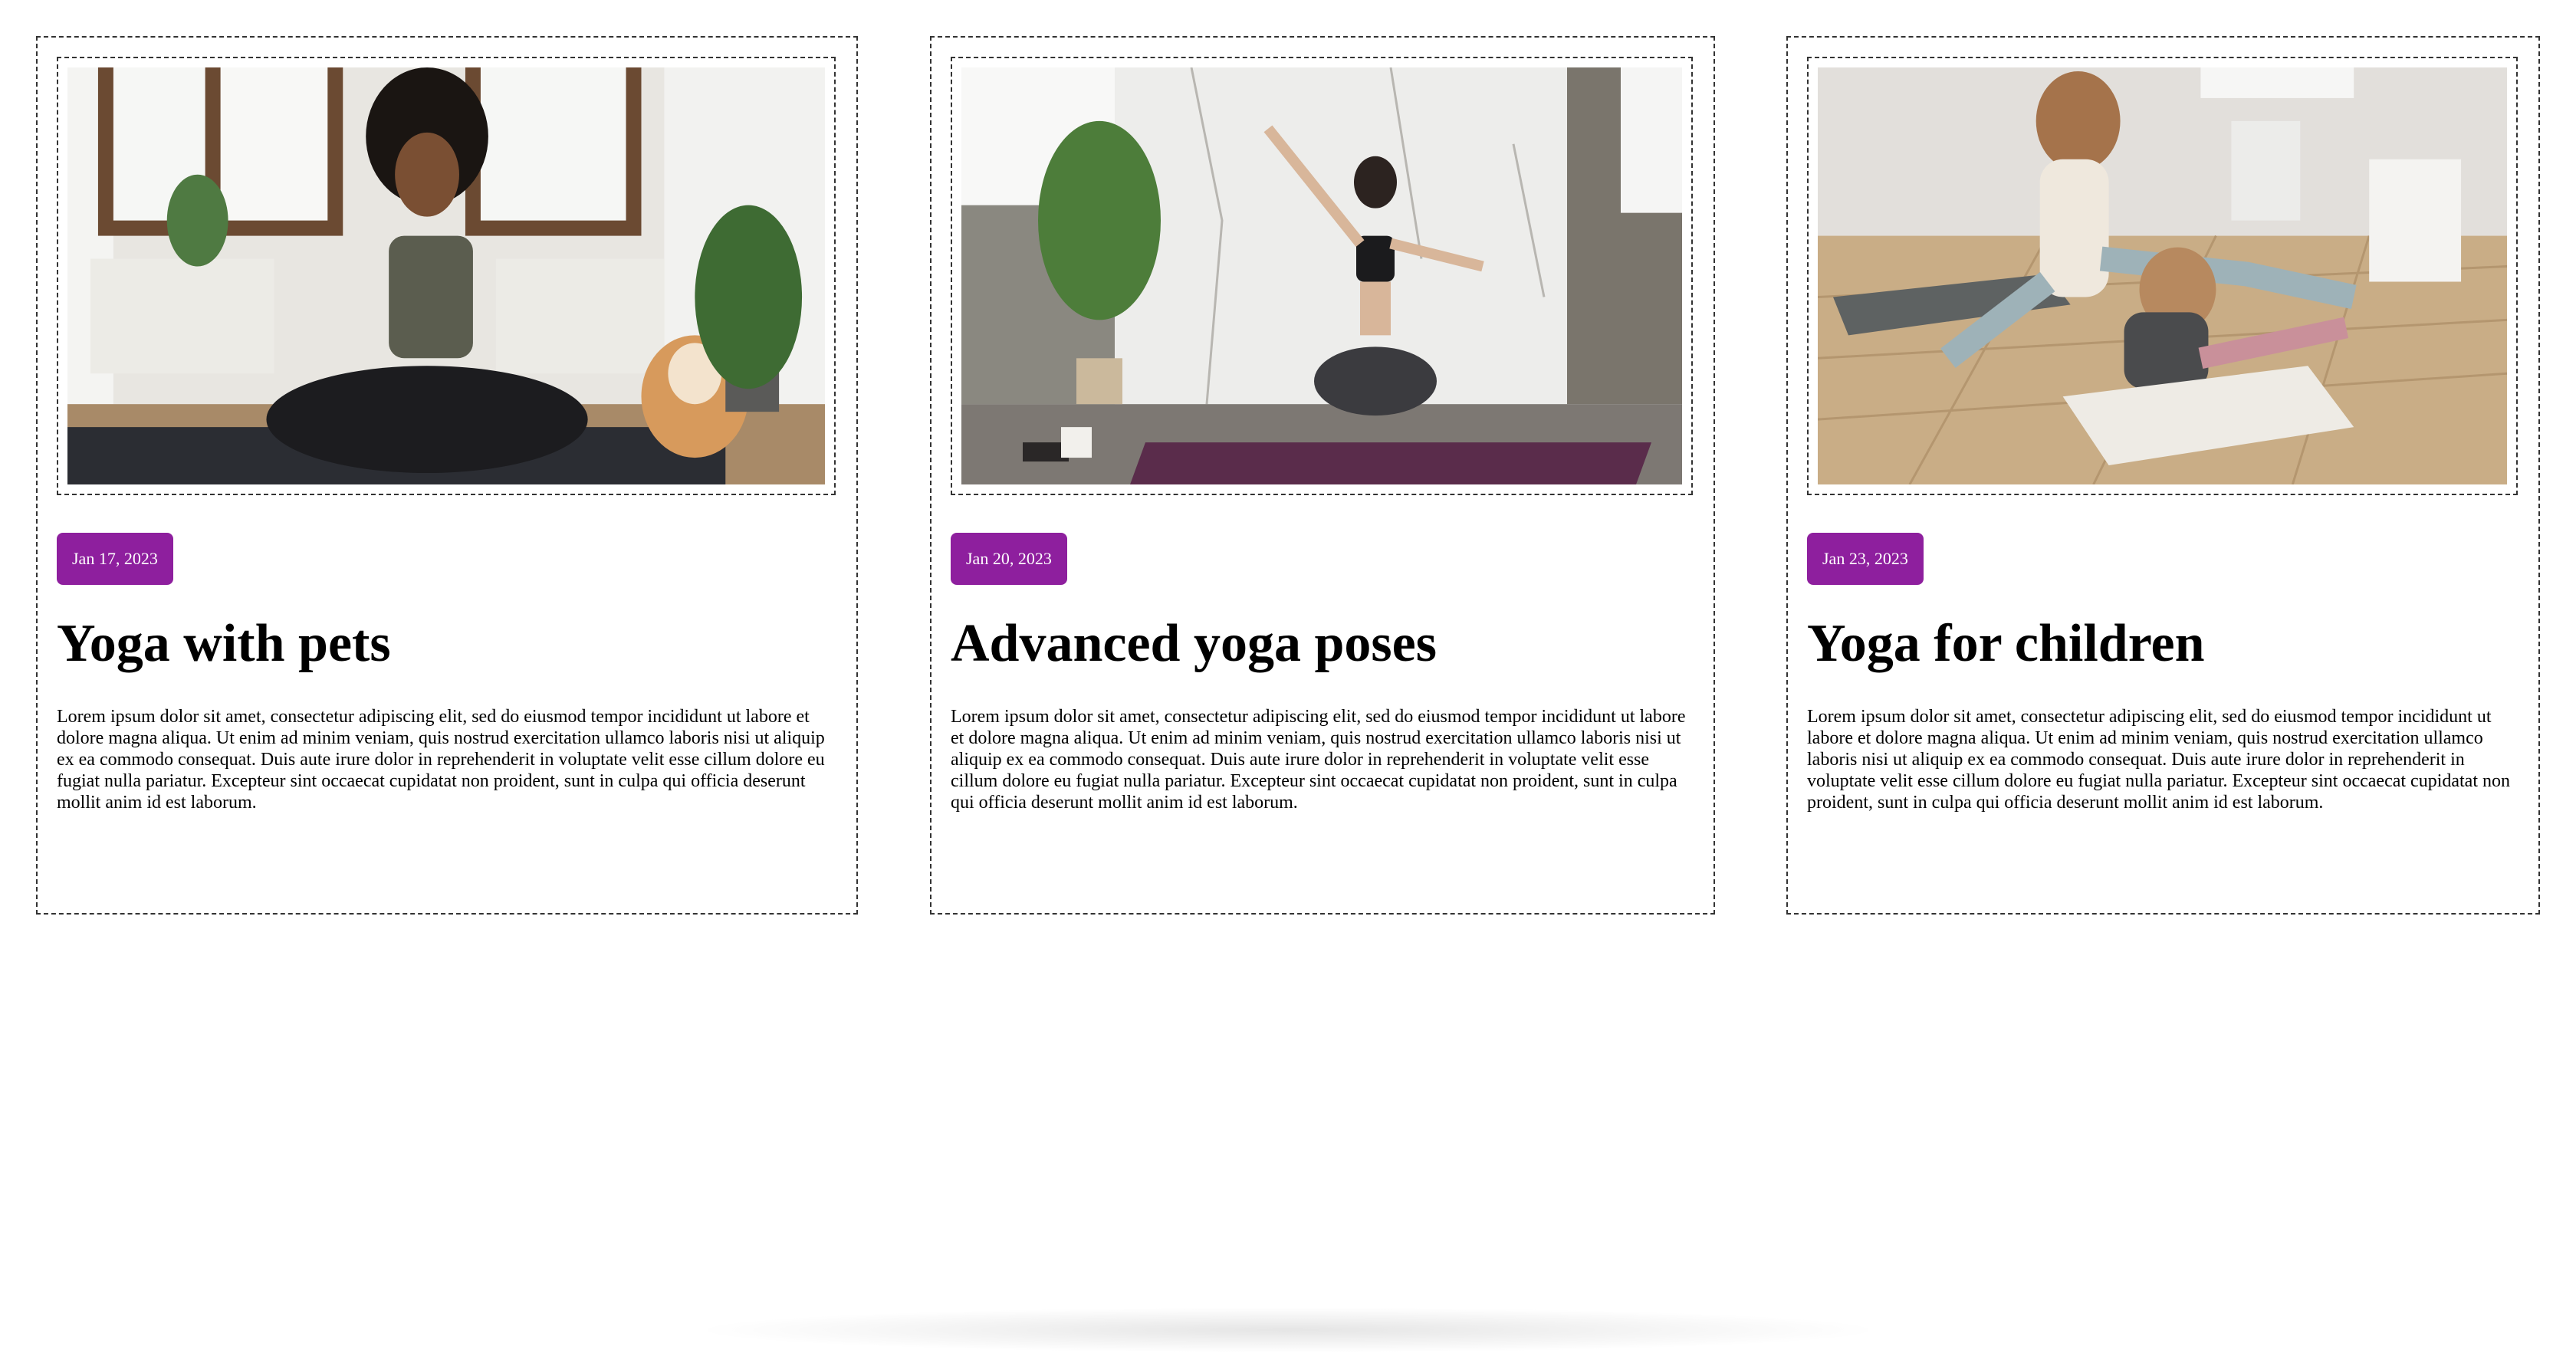 This screenshot has width=2576, height=1353. Describe the element at coordinates (115, 559) in the screenshot. I see `date-badge: Jan 17, 2023` at that location.